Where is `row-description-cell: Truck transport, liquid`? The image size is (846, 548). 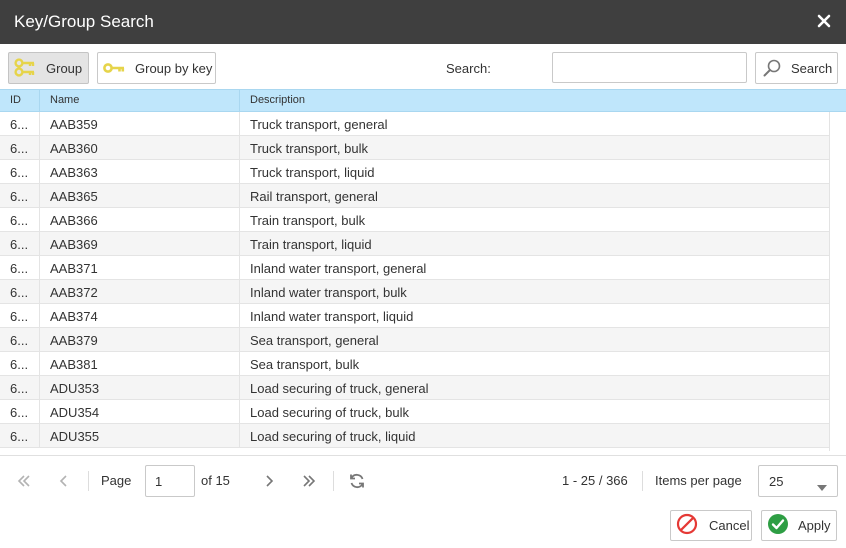
row-description-cell: Truck transport, liquid is located at coordinates (312, 172).